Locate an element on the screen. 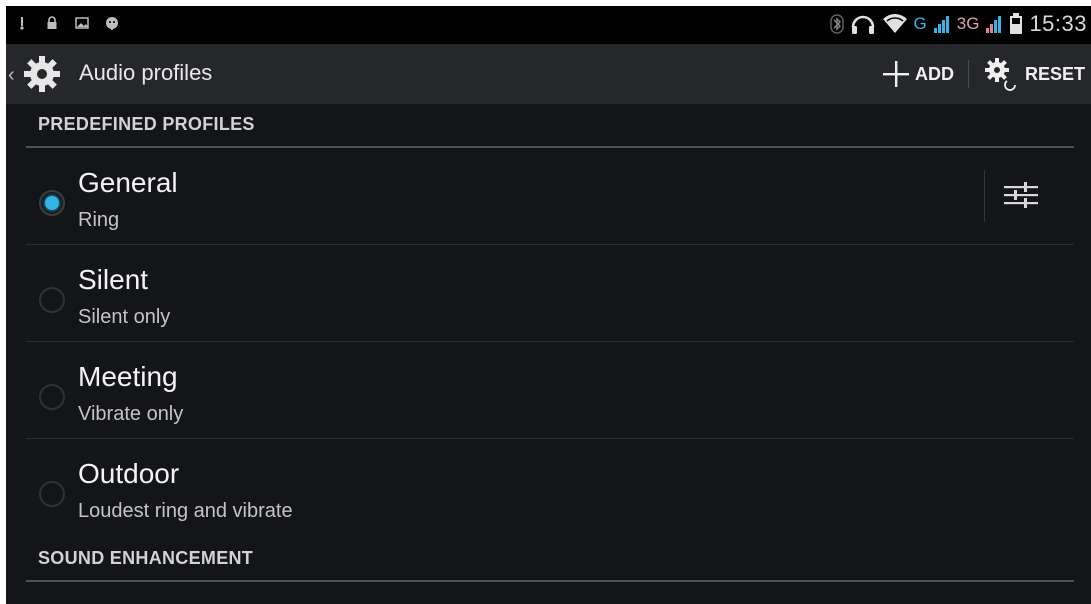  system-icons: G 3G 15:33 is located at coordinates (958, 24).